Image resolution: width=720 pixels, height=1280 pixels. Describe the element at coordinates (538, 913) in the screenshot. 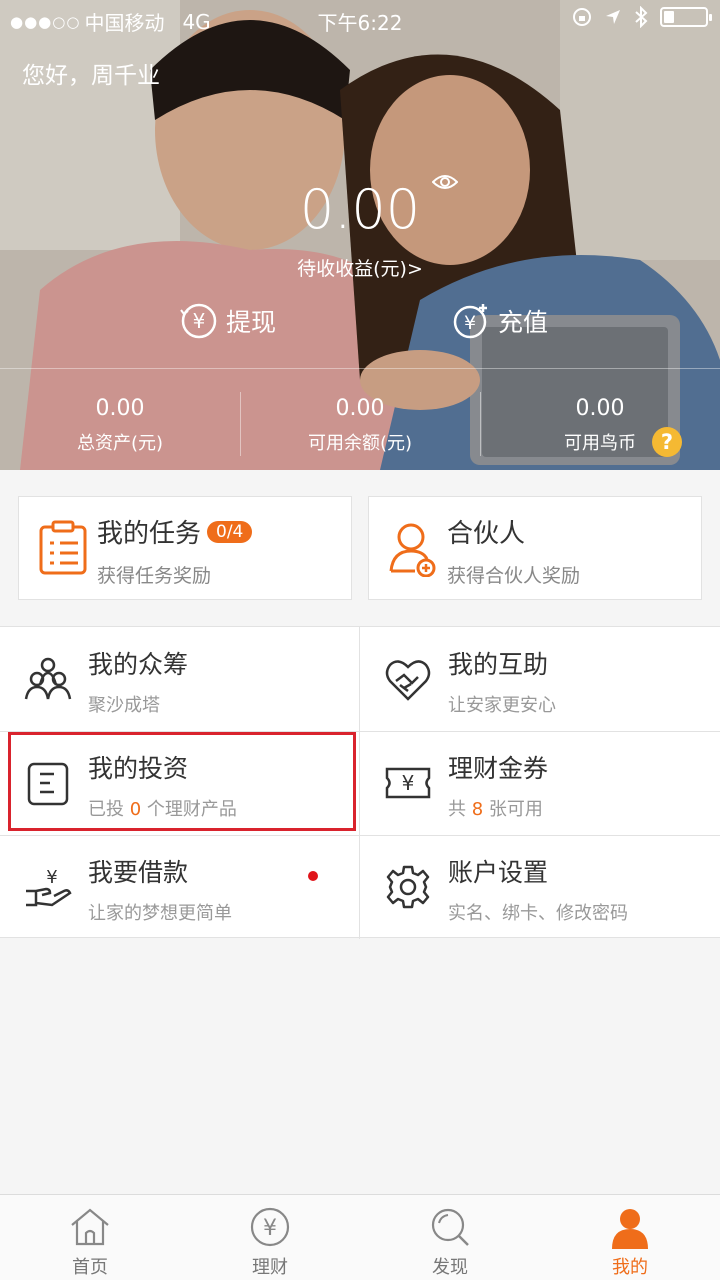

I see `account-settings-subtitle: 实名、绑卡、修改密码` at that location.